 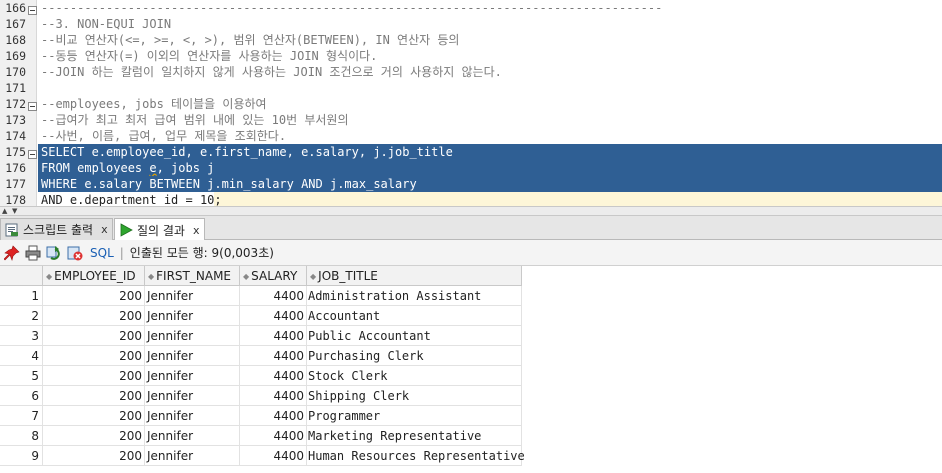 I want to click on row-number-header, so click(x=21, y=276).